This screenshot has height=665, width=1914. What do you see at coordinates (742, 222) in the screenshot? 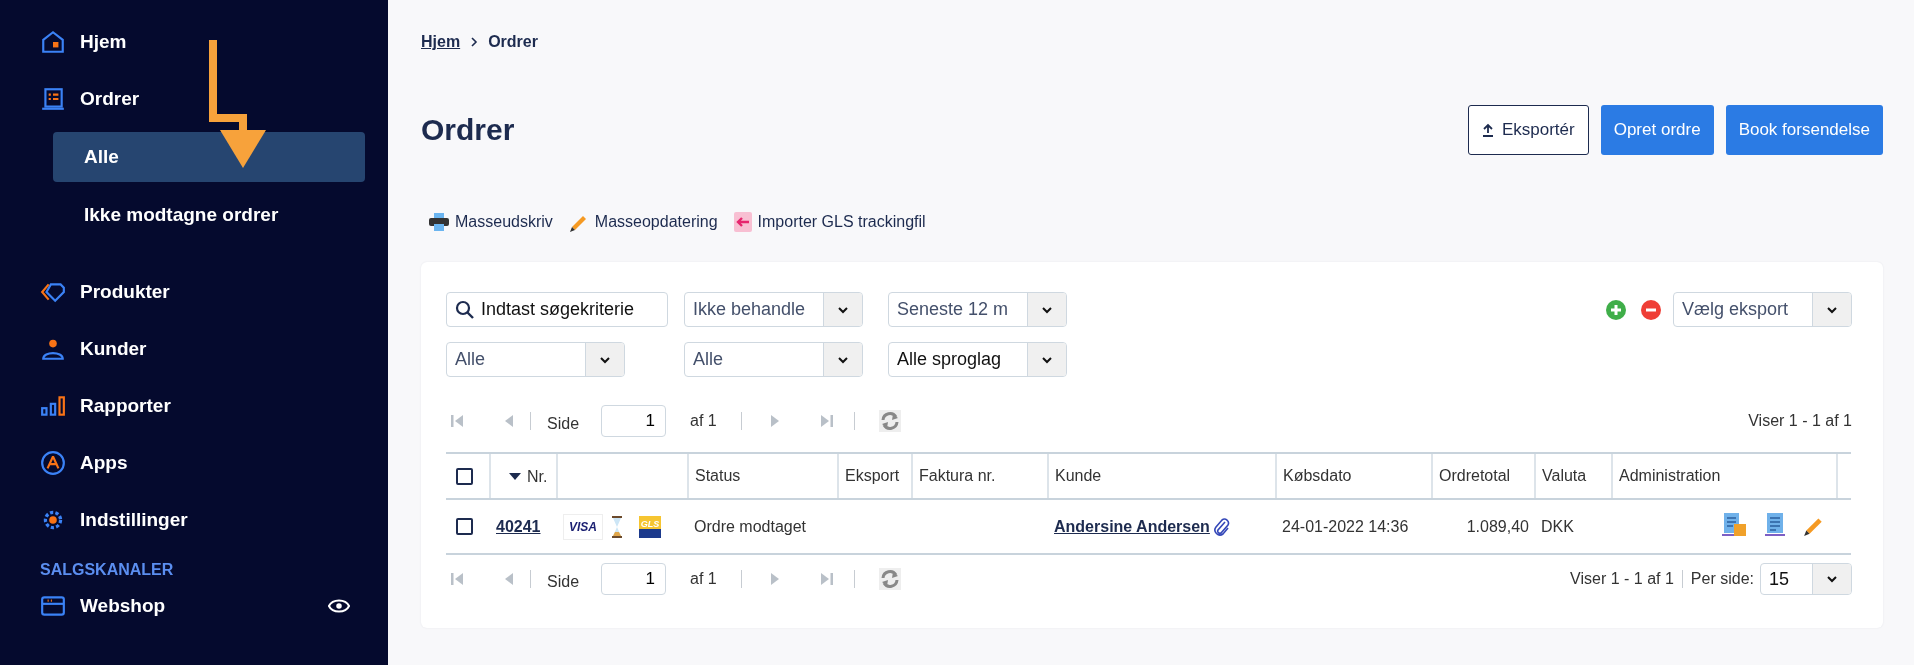
I see `import-icon` at bounding box center [742, 222].